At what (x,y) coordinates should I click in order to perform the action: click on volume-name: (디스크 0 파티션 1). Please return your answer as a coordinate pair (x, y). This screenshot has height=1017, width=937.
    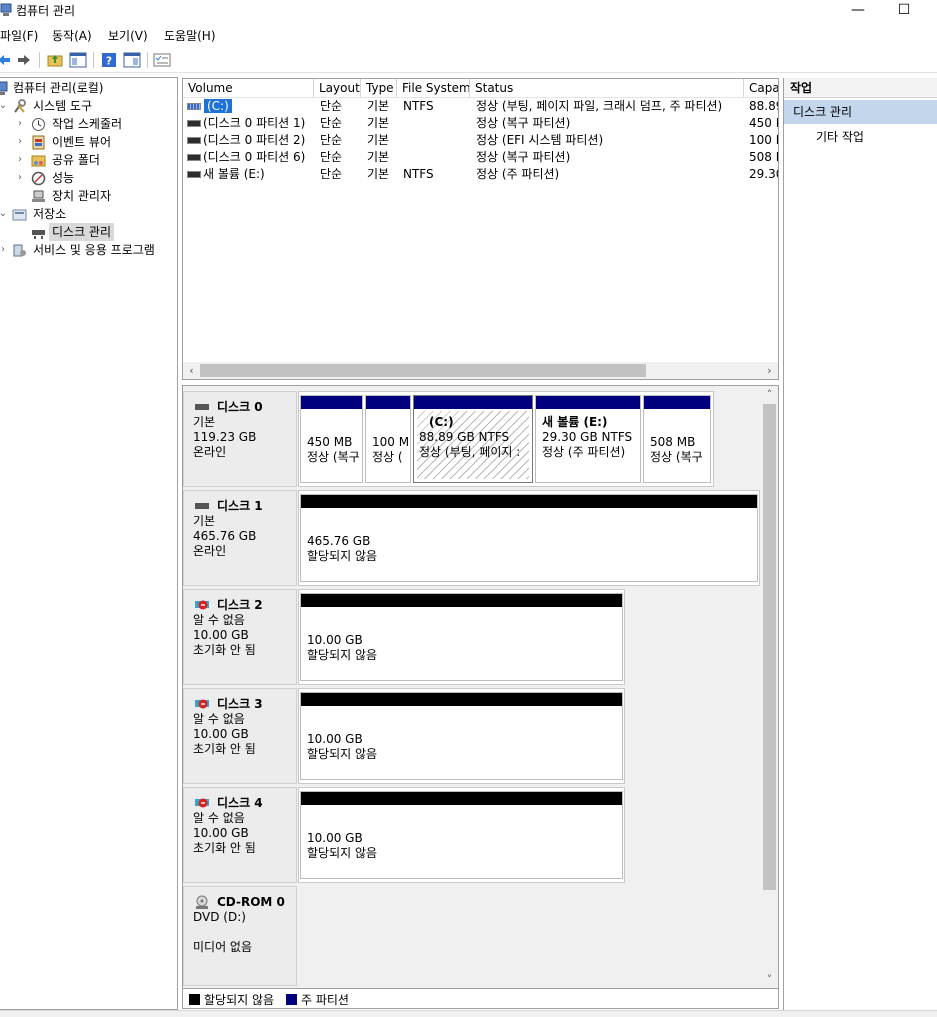
    Looking at the image, I should click on (254, 123).